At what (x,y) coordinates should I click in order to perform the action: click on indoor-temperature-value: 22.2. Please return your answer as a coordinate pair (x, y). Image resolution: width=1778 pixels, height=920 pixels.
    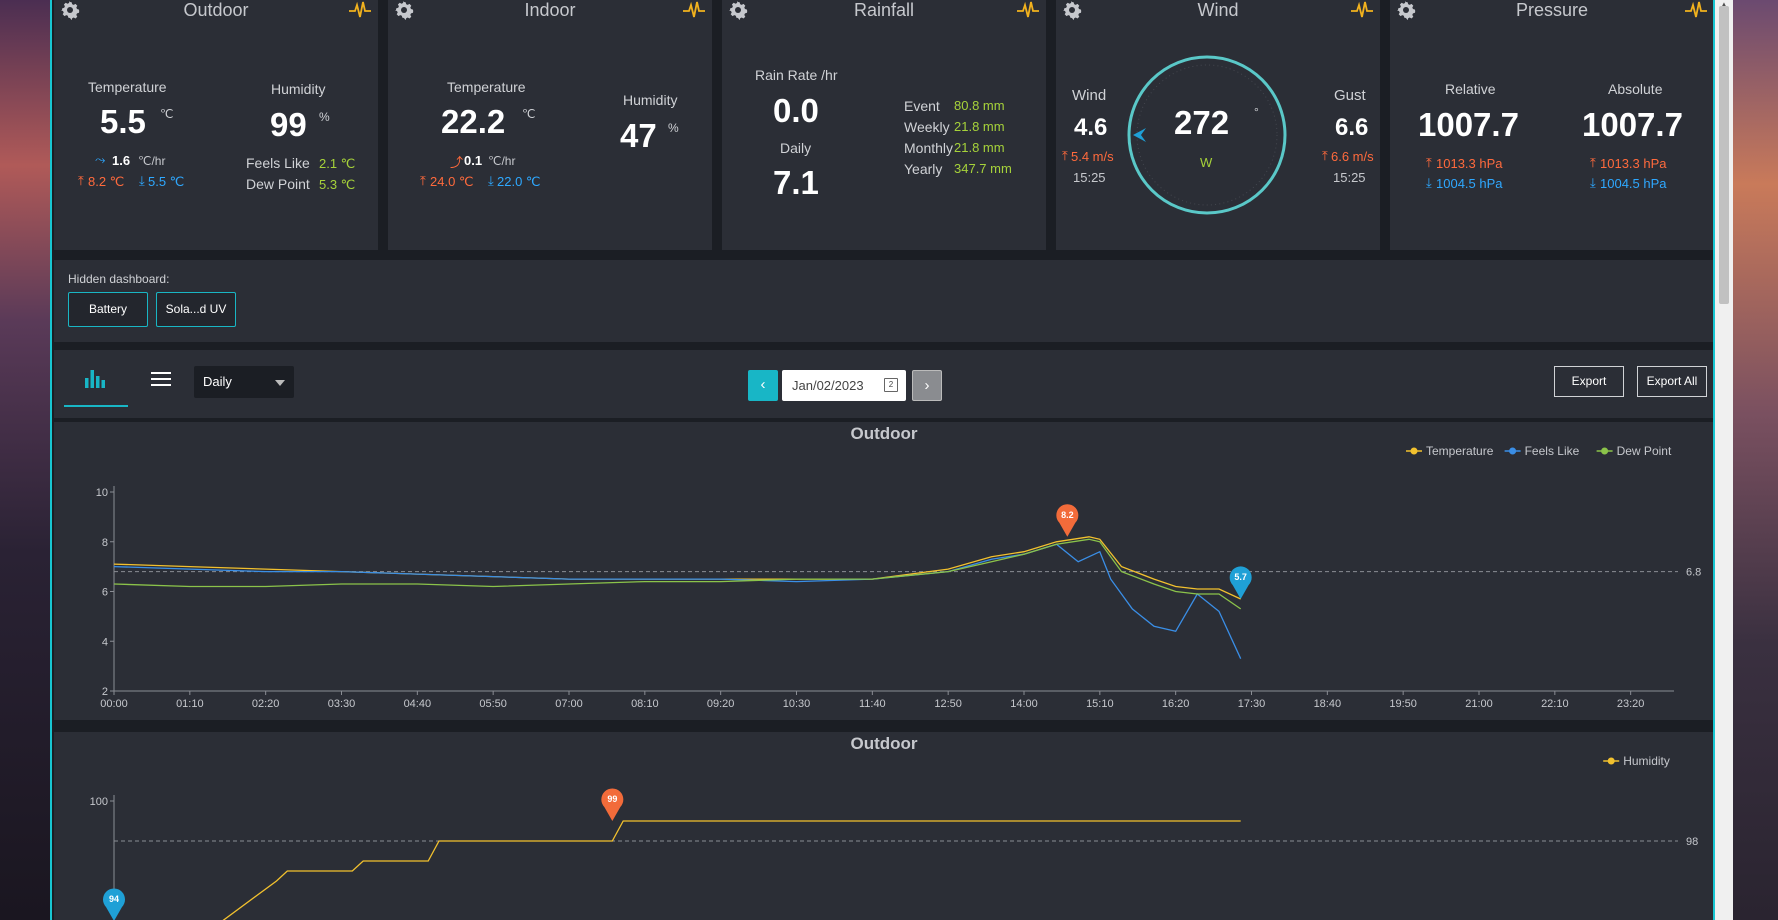
    Looking at the image, I should click on (473, 121).